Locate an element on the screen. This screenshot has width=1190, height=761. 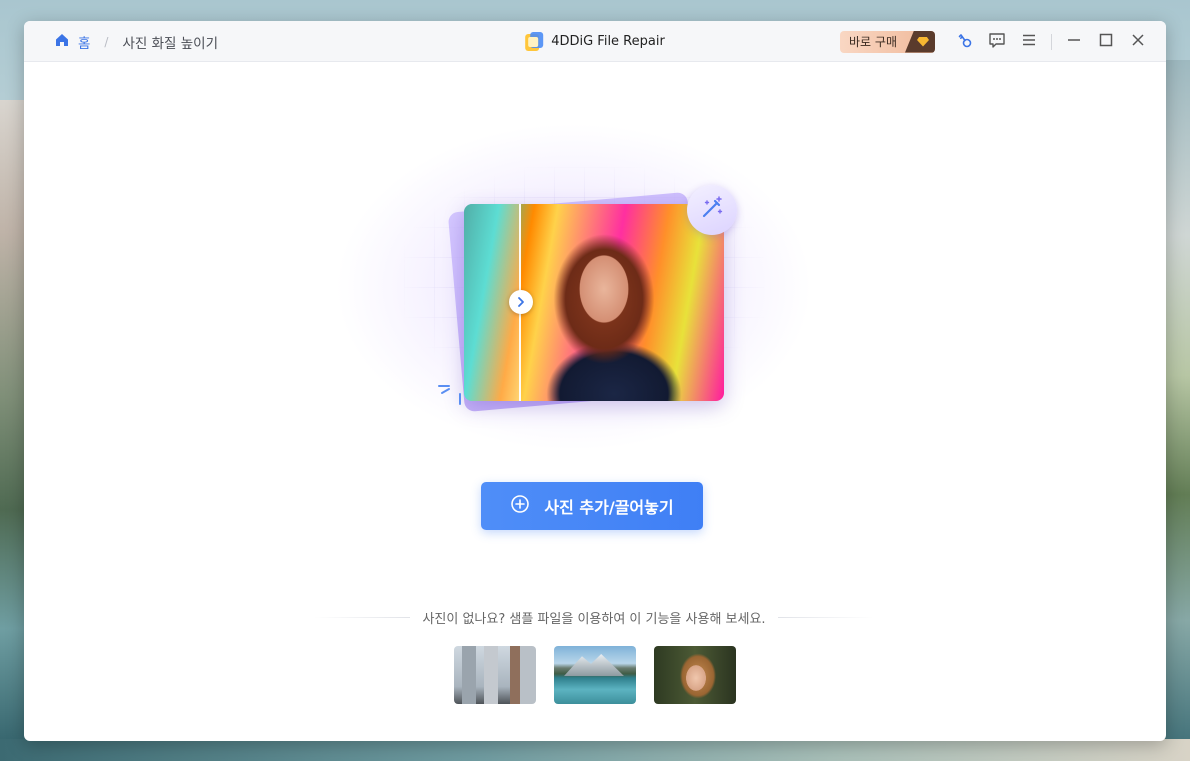
app-title-group: 4DDiG File Repair is located at coordinates (595, 41).